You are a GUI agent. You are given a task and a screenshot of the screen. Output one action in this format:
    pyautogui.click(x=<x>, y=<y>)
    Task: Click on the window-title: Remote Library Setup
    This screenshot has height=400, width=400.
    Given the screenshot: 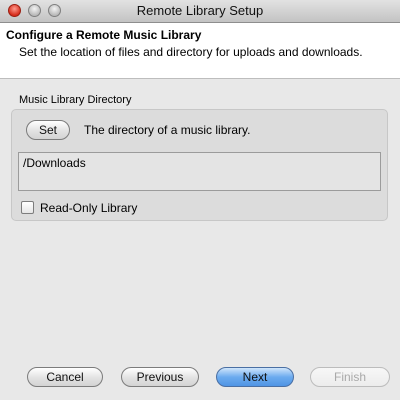 What is the action you would take?
    pyautogui.click(x=200, y=10)
    